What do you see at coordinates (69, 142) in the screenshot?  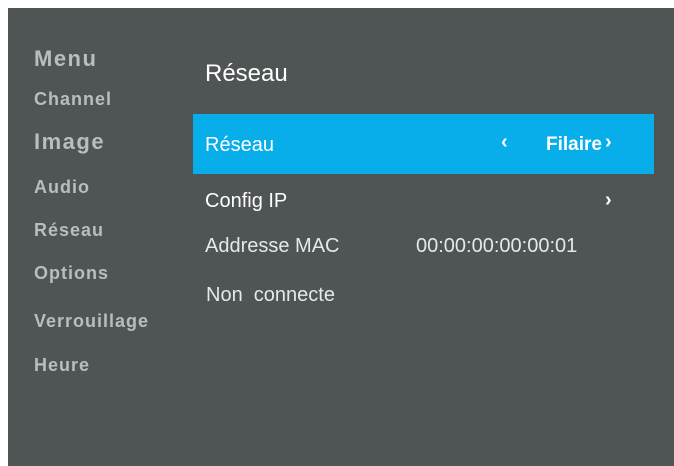 I see `sidebar-item-image: Image` at bounding box center [69, 142].